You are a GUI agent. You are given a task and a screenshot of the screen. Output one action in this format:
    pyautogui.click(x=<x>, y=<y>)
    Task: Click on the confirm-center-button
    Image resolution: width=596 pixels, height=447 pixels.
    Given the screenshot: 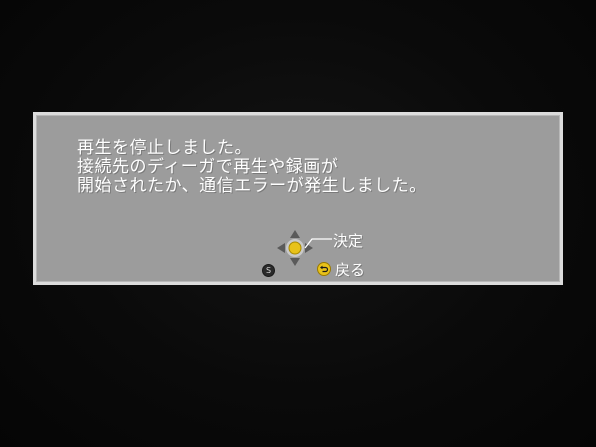 What is the action you would take?
    pyautogui.click(x=295, y=248)
    